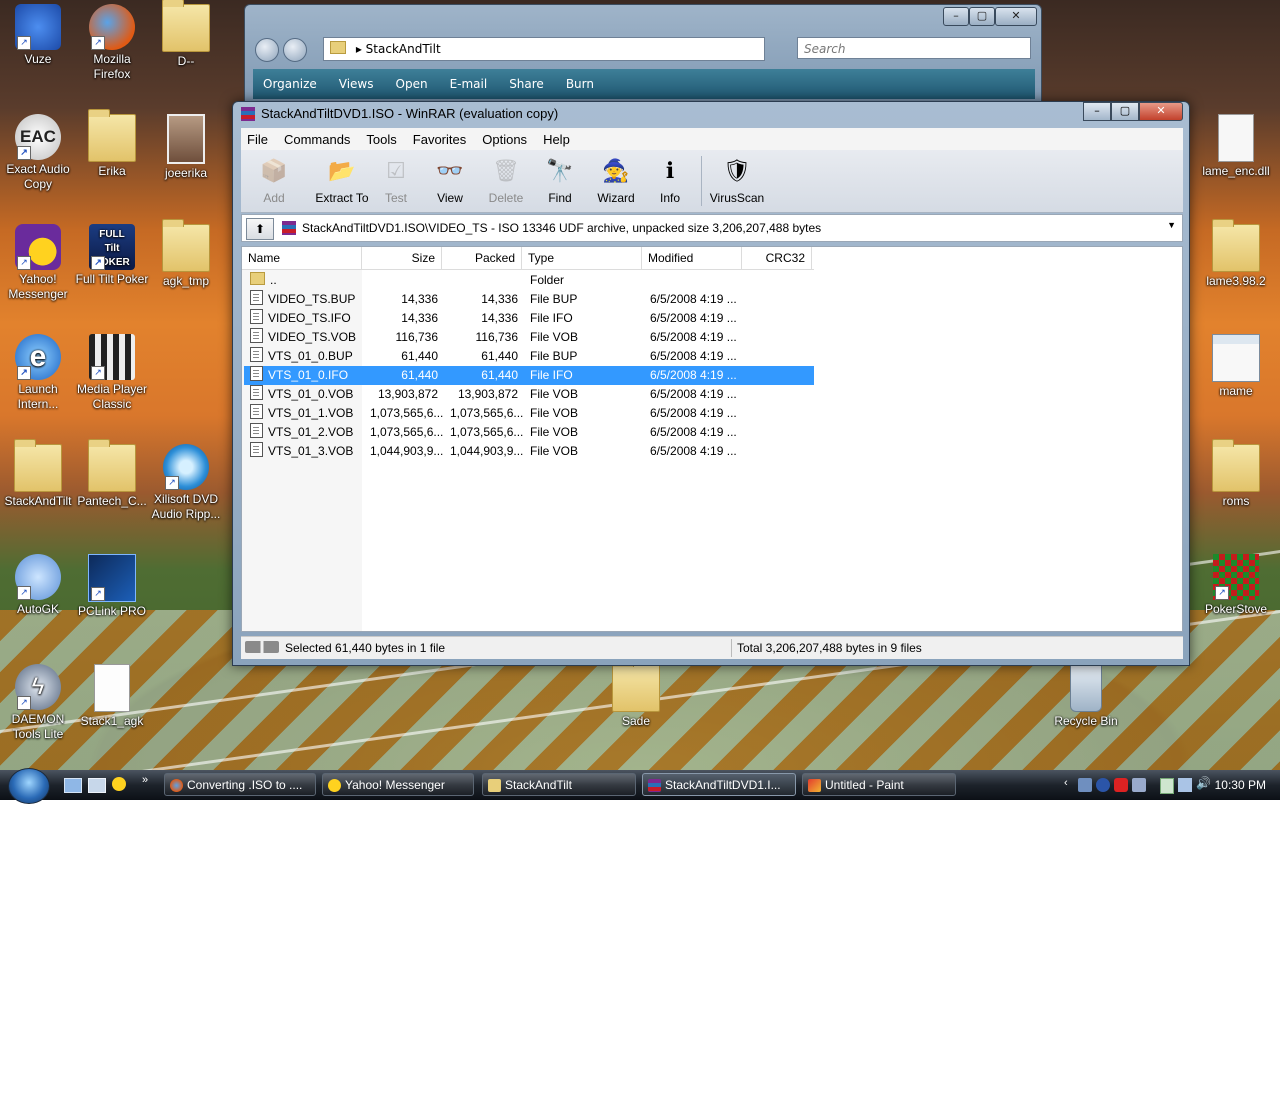 The height and width of the screenshot is (1120, 1280). Describe the element at coordinates (29, 786) in the screenshot. I see `start-button` at that location.